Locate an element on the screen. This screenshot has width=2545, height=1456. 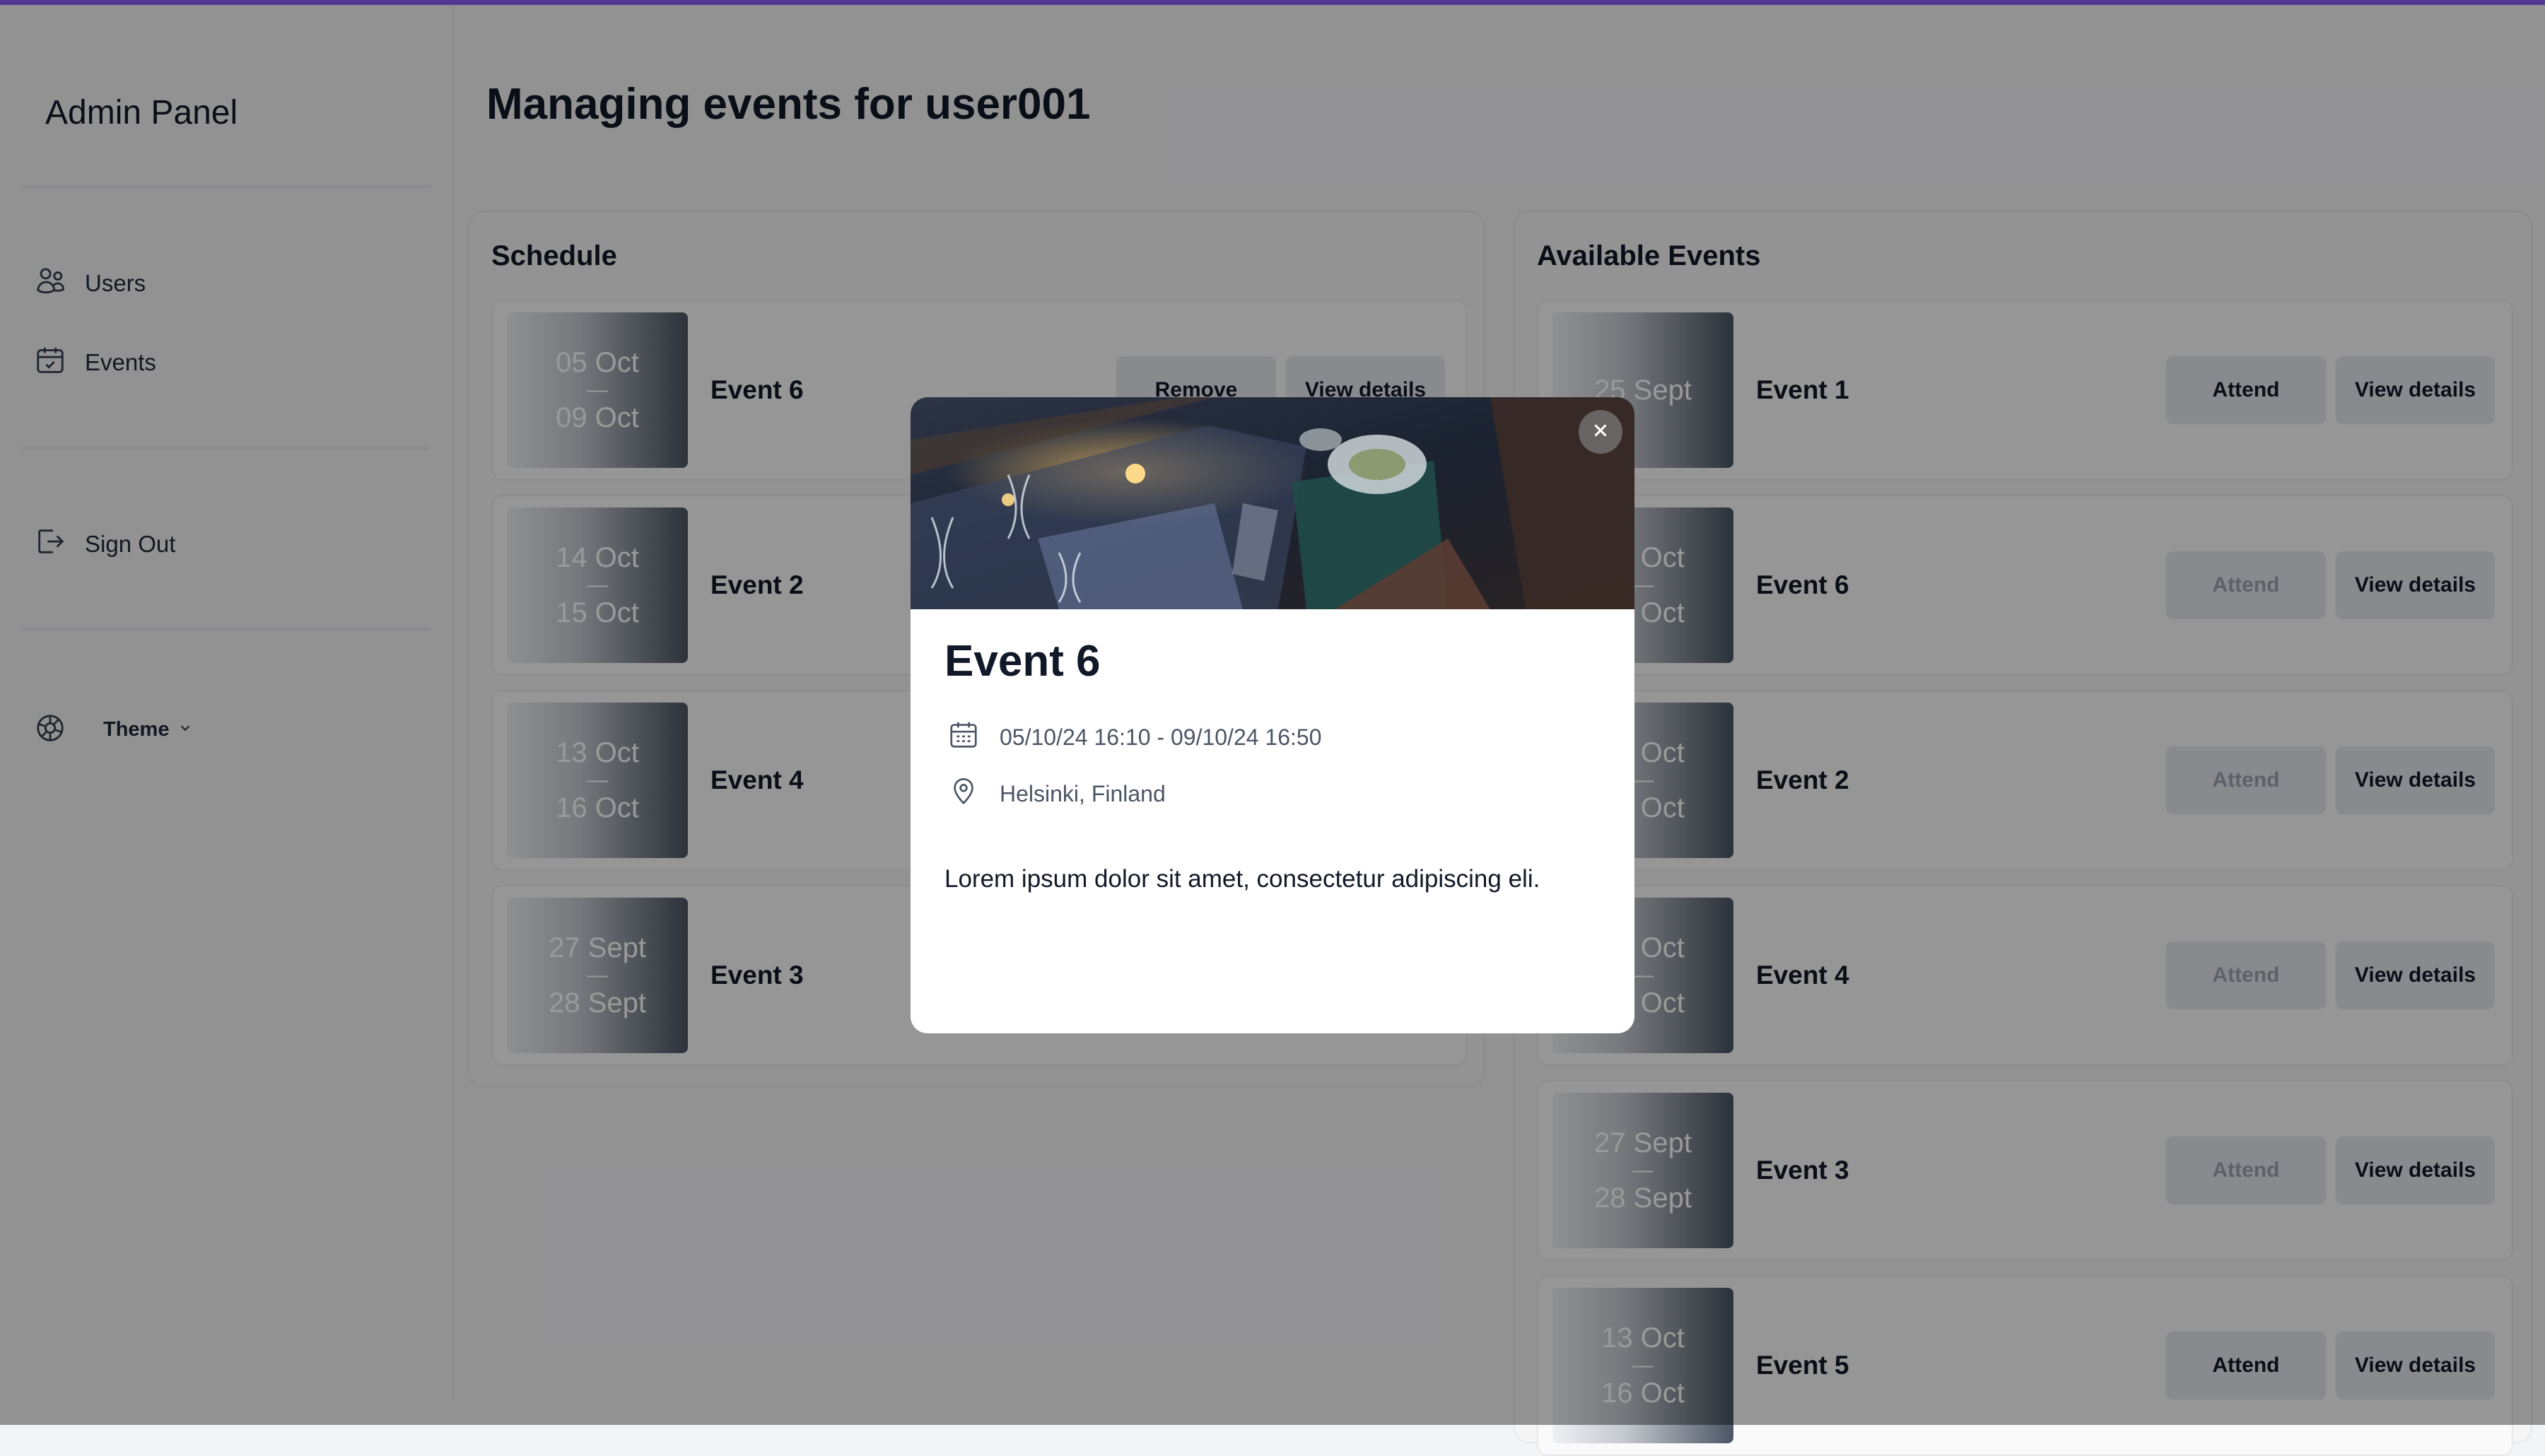
event-image is located at coordinates (1272, 503).